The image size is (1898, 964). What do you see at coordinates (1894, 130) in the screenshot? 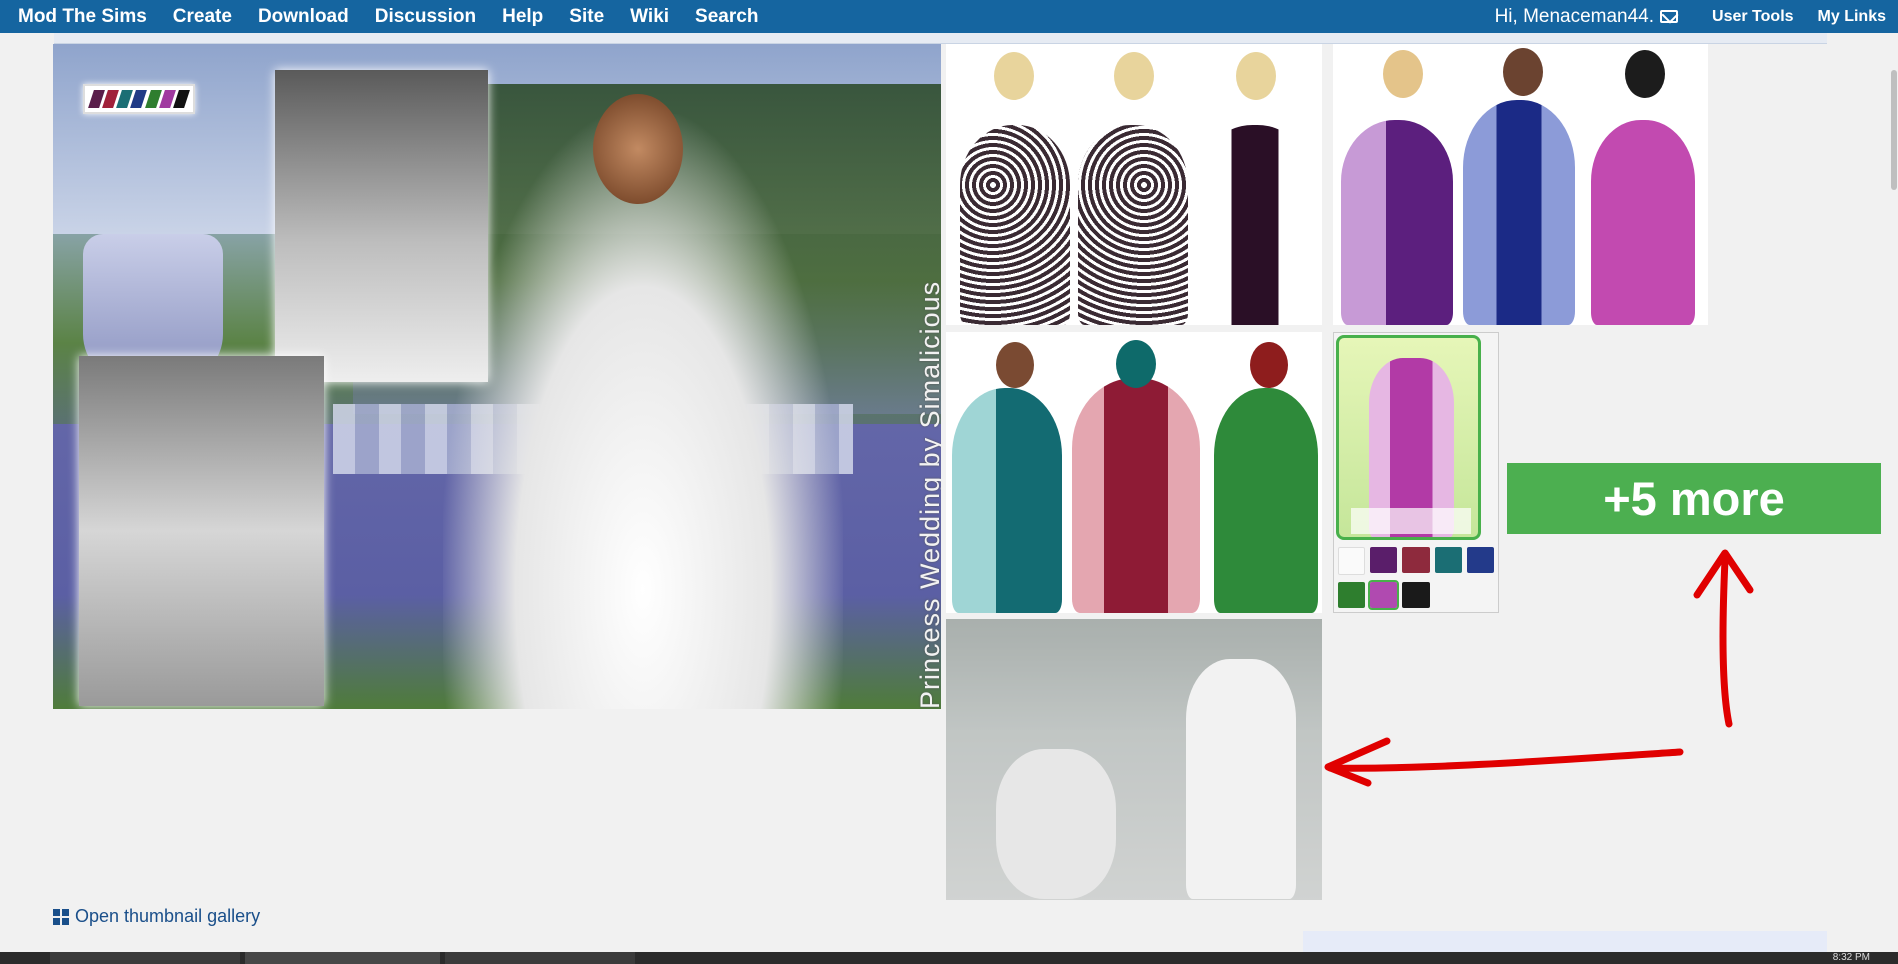
I see `scrollbar-thumb` at bounding box center [1894, 130].